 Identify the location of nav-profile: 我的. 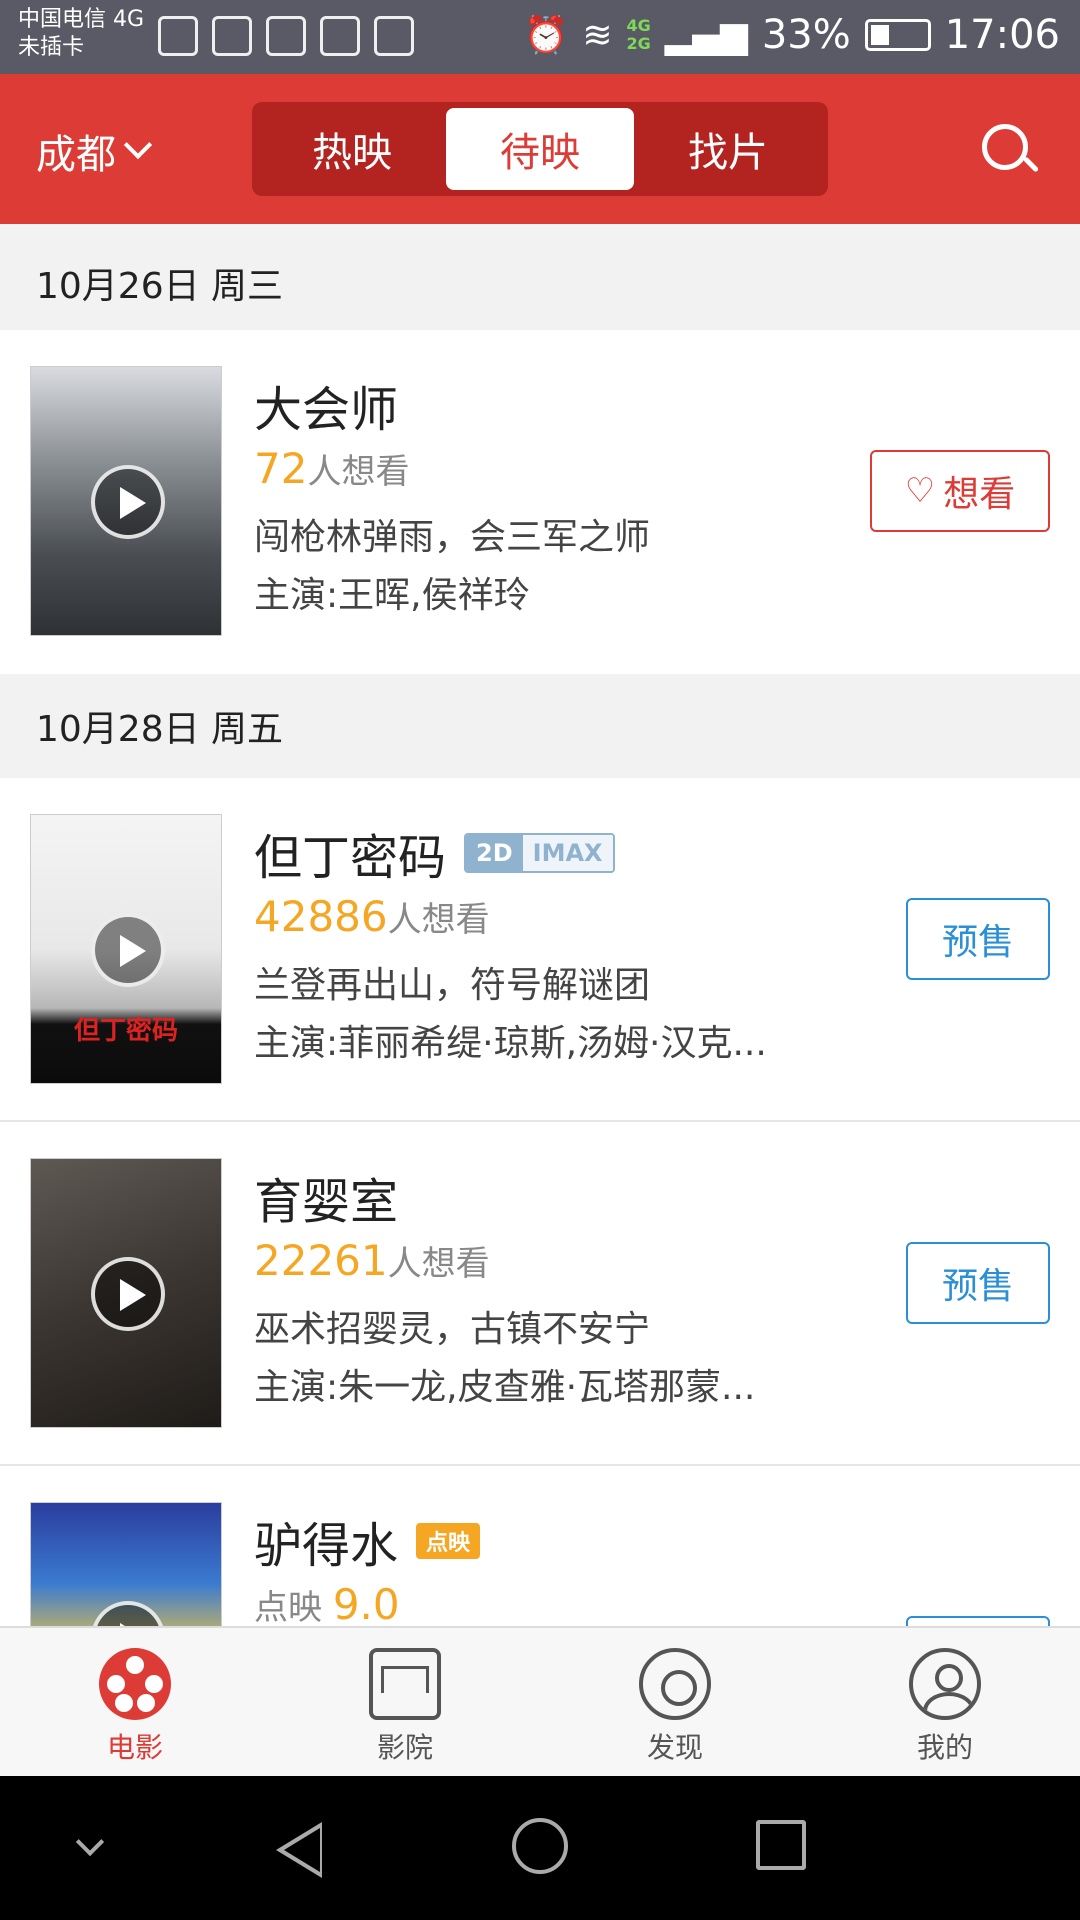
(945, 1702).